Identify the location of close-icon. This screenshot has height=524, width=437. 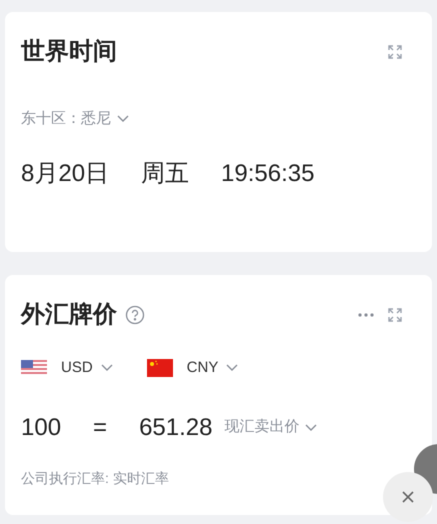
(408, 497).